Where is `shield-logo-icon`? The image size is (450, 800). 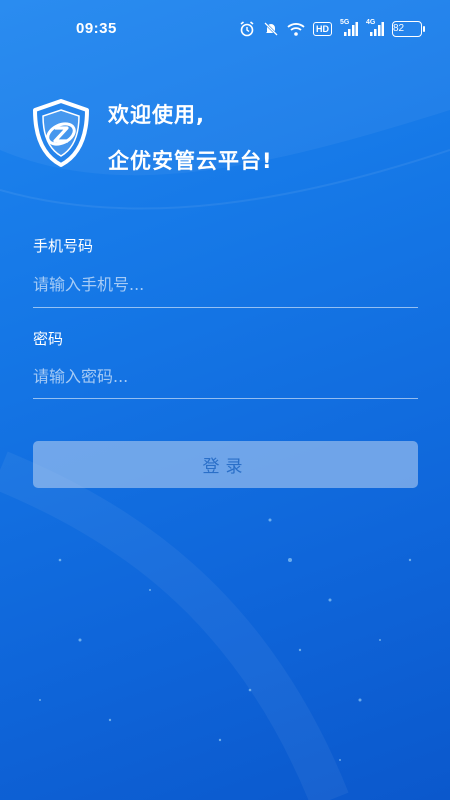
shield-logo-icon is located at coordinates (61, 133).